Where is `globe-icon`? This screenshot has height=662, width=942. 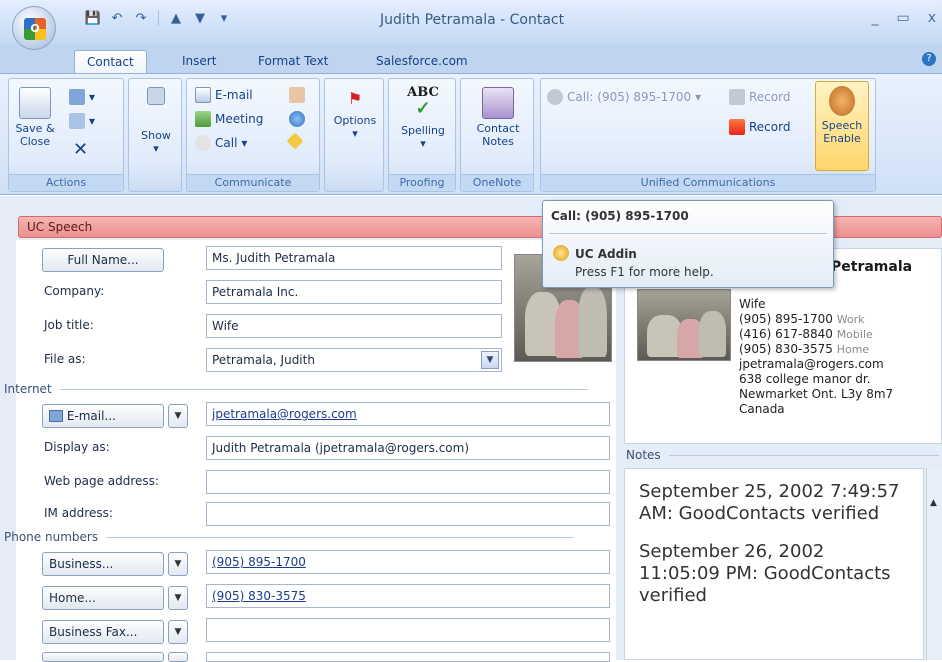 globe-icon is located at coordinates (297, 119).